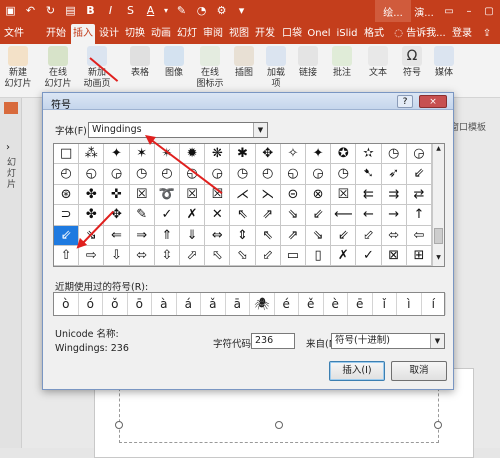  What do you see at coordinates (243, 154) in the screenshot?
I see `symbol-cell: ✱` at bounding box center [243, 154].